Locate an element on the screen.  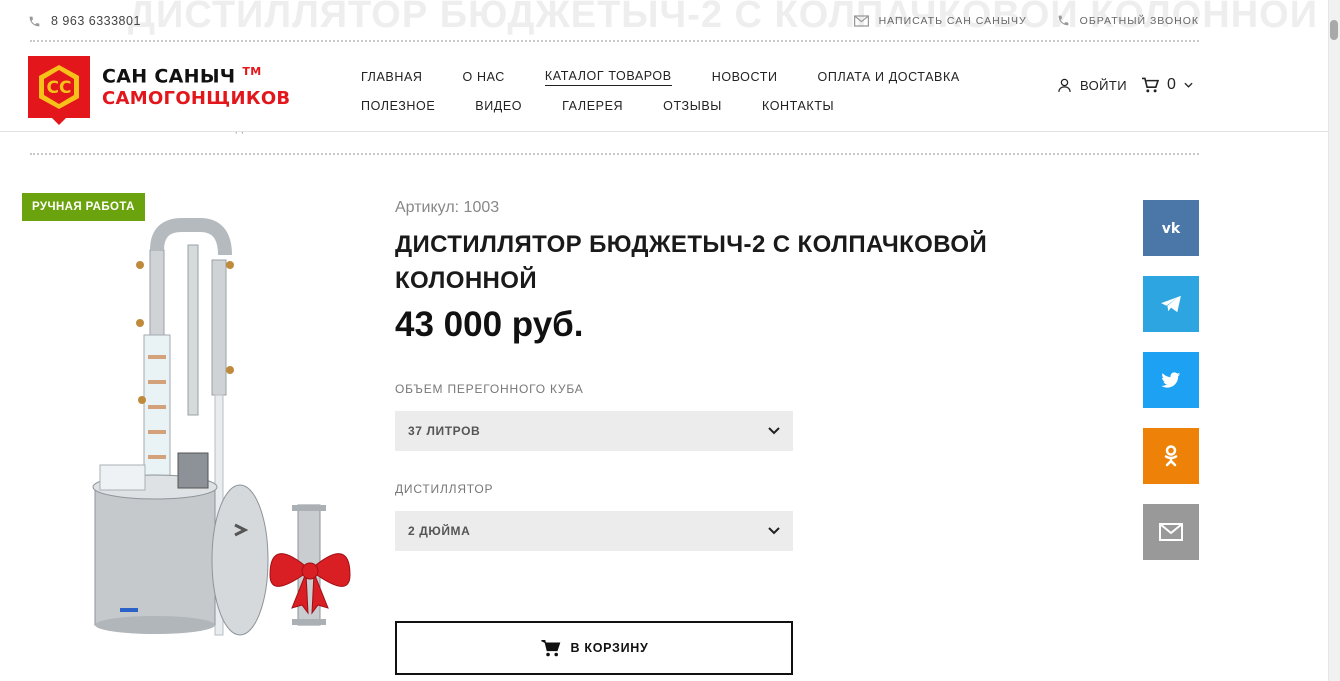
nav-news: НОВОСТИ is located at coordinates (745, 78).